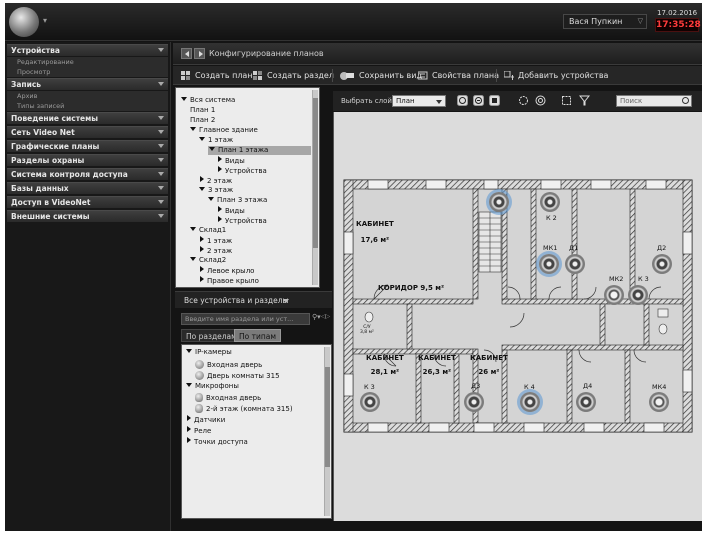  What do you see at coordinates (237, 376) in the screenshot?
I see `device-list-item: Дверь комнаты 315` at bounding box center [237, 376].